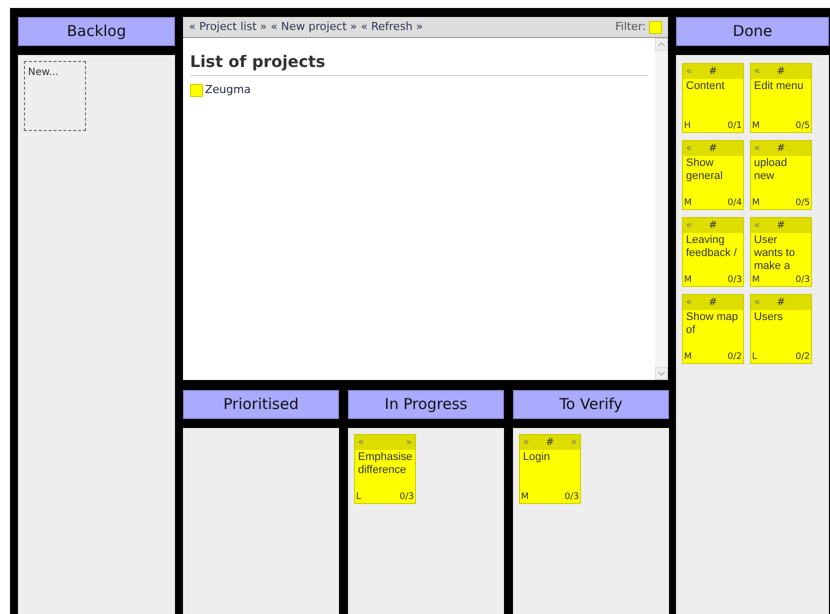 The height and width of the screenshot is (614, 830). What do you see at coordinates (705, 170) in the screenshot?
I see `card-title: Show general` at bounding box center [705, 170].